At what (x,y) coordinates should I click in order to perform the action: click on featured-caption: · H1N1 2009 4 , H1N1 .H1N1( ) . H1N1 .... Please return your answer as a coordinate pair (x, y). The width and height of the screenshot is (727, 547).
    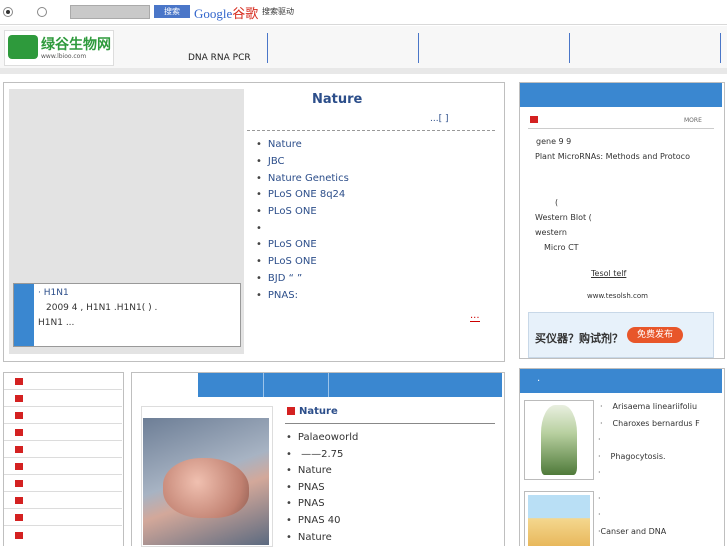
    Looking at the image, I should click on (127, 315).